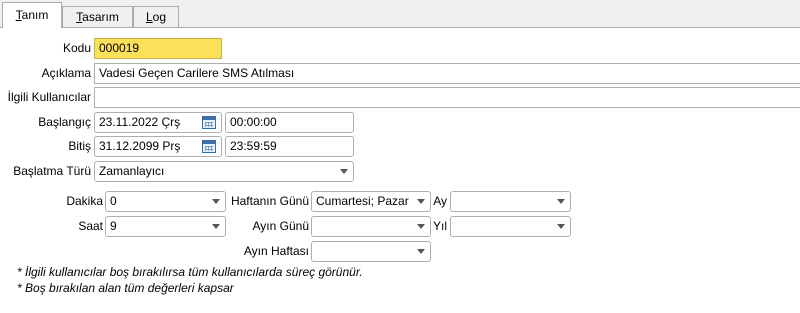 This screenshot has height=313, width=800. What do you see at coordinates (276, 251) in the screenshot?
I see `ayin-haftasi-label: Ayın Haftası` at bounding box center [276, 251].